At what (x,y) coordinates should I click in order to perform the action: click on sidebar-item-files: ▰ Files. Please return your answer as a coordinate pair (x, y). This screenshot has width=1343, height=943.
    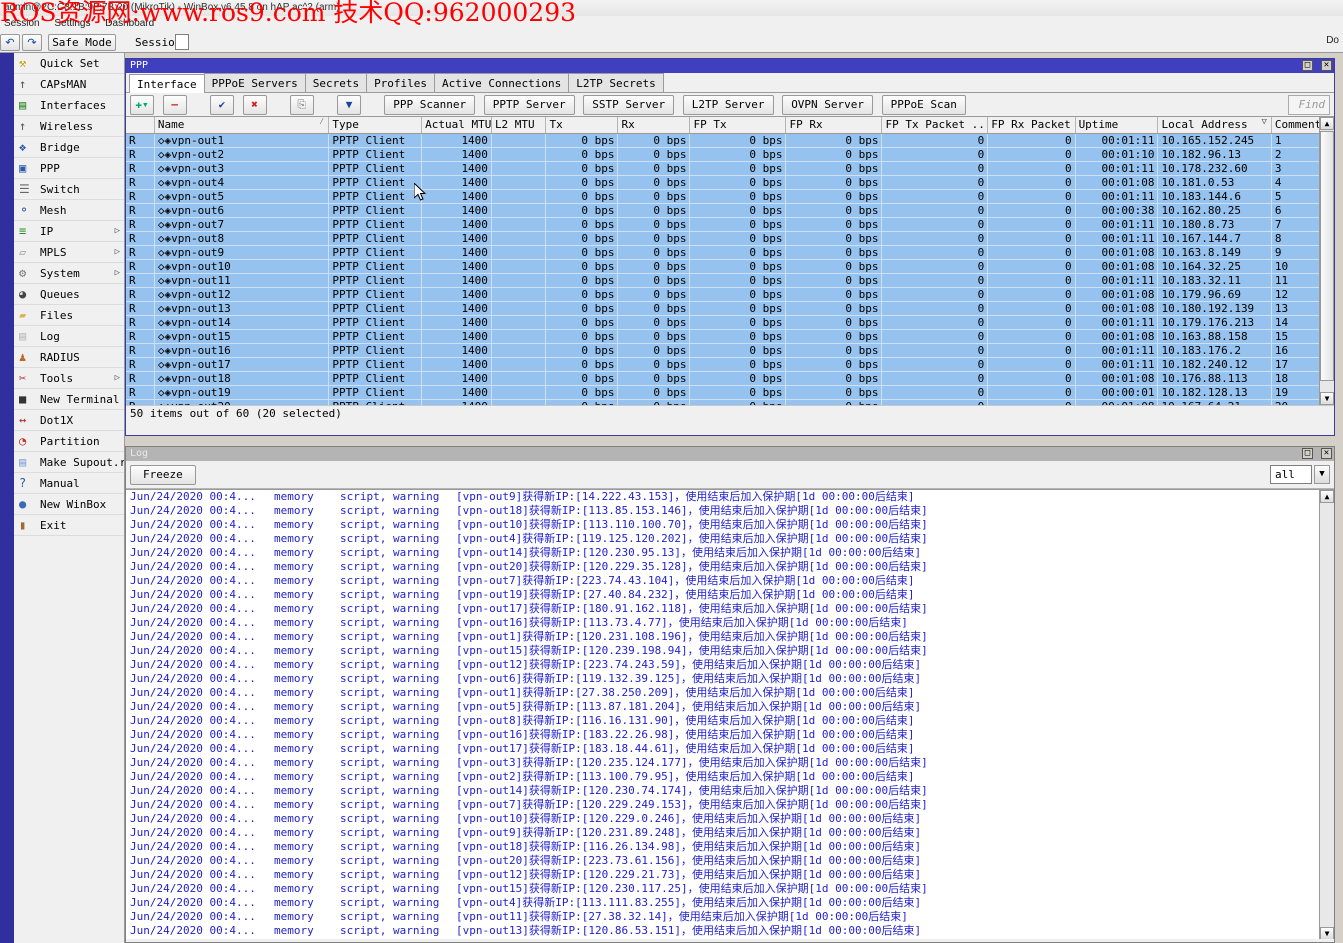
    Looking at the image, I should click on (69, 315).